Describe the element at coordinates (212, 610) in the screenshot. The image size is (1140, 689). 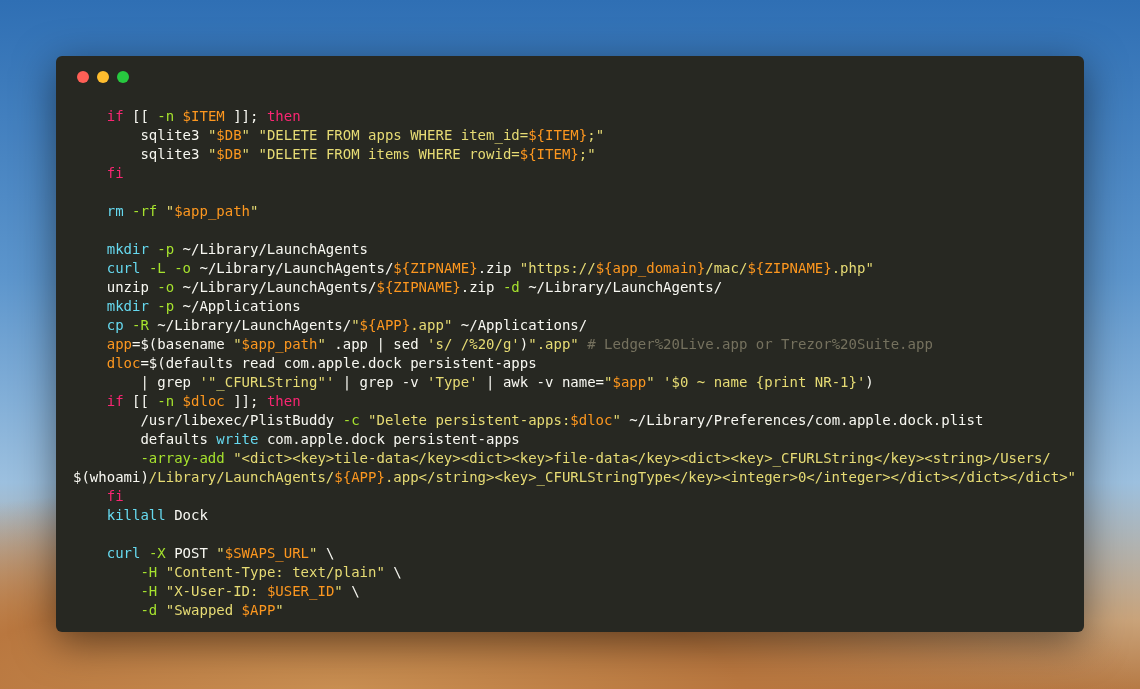
I see `code-line: -d "Swapped $APP"` at that location.